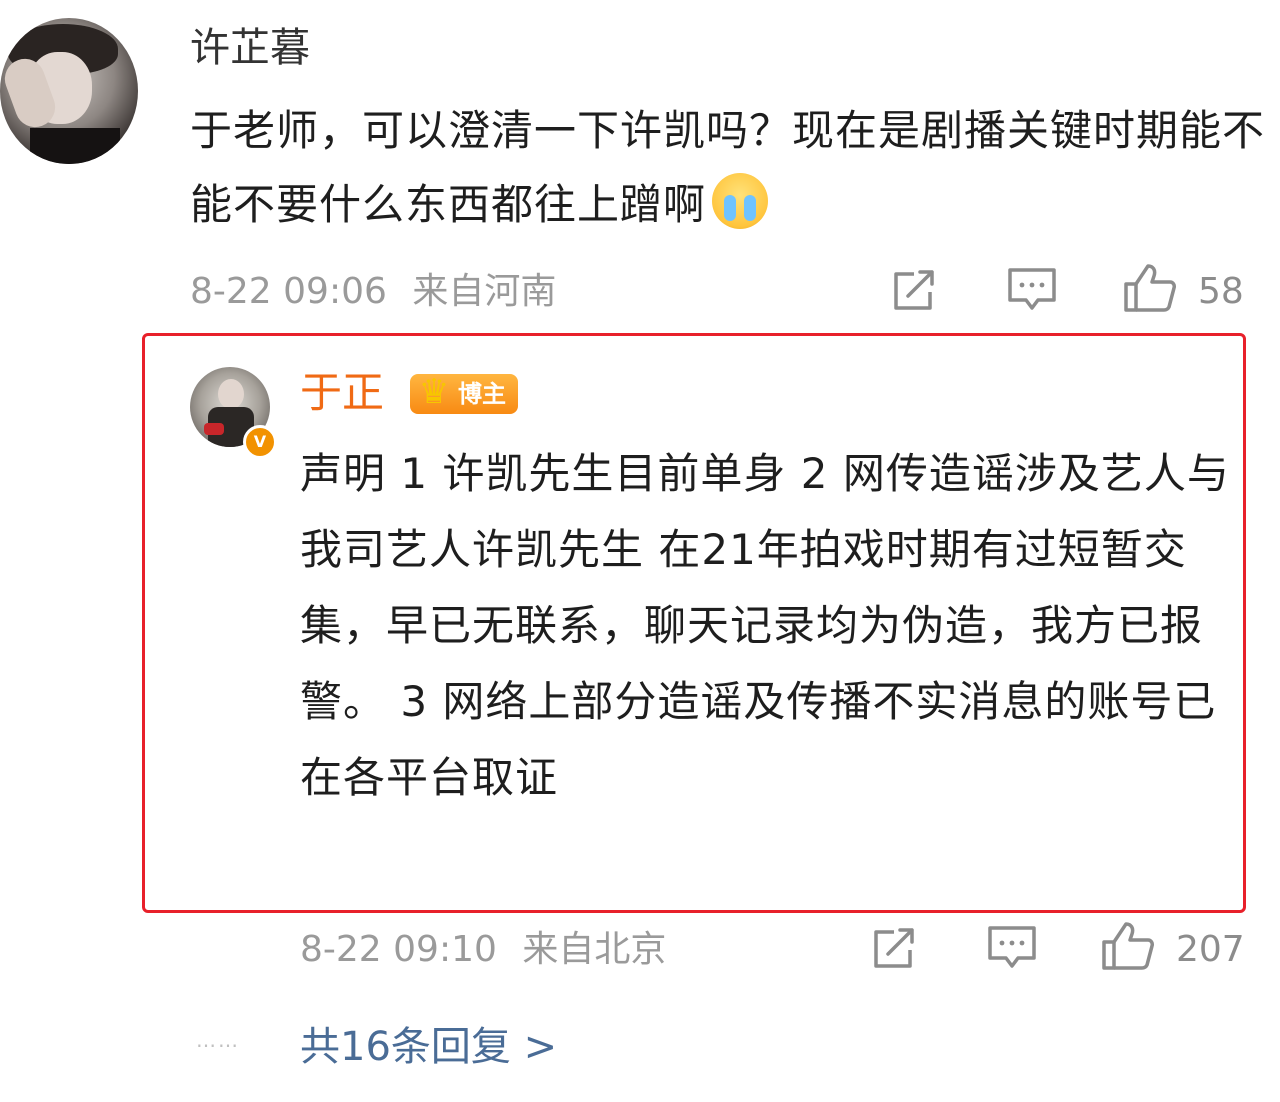  Describe the element at coordinates (740, 201) in the screenshot. I see `cry-emoji-icon` at that location.